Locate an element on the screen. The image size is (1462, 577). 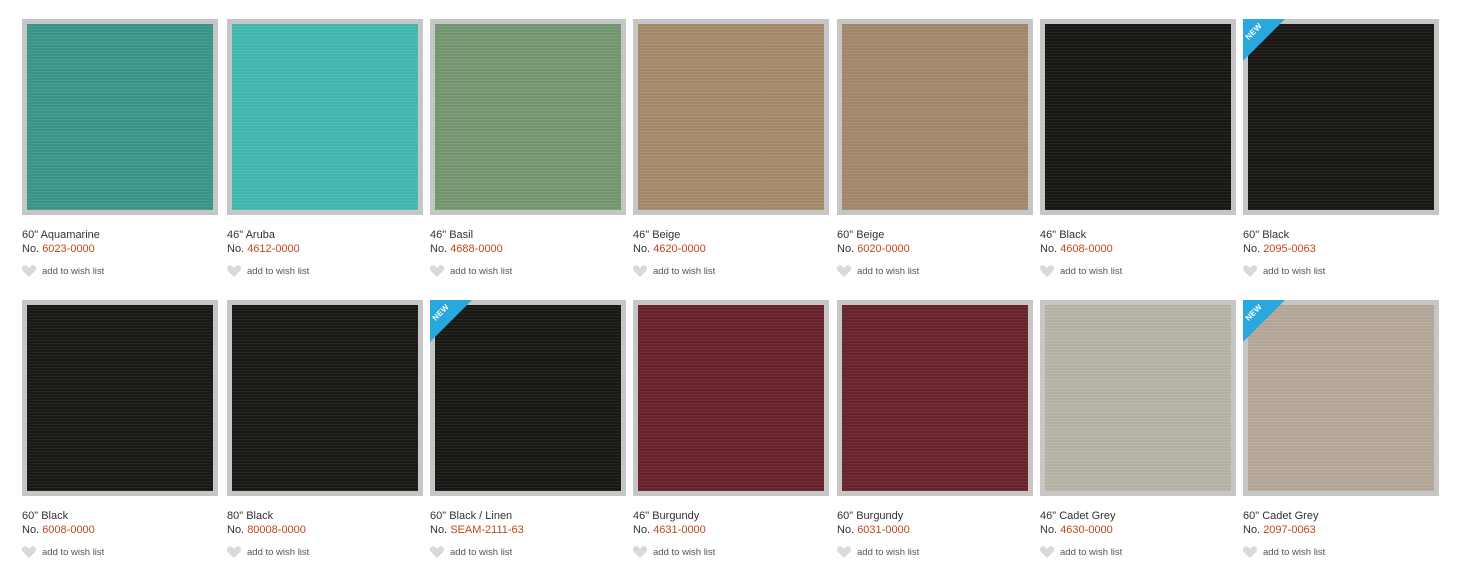
product-number: No. 4630-0000 is located at coordinates (1138, 530).